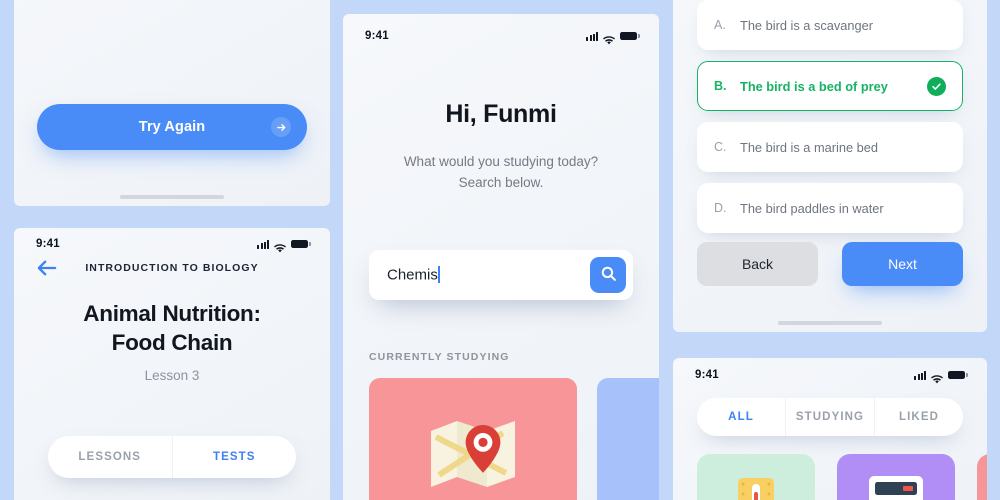 The height and width of the screenshot is (500, 1000). What do you see at coordinates (830, 264) in the screenshot?
I see `quiz-button-row: Back Next` at bounding box center [830, 264].